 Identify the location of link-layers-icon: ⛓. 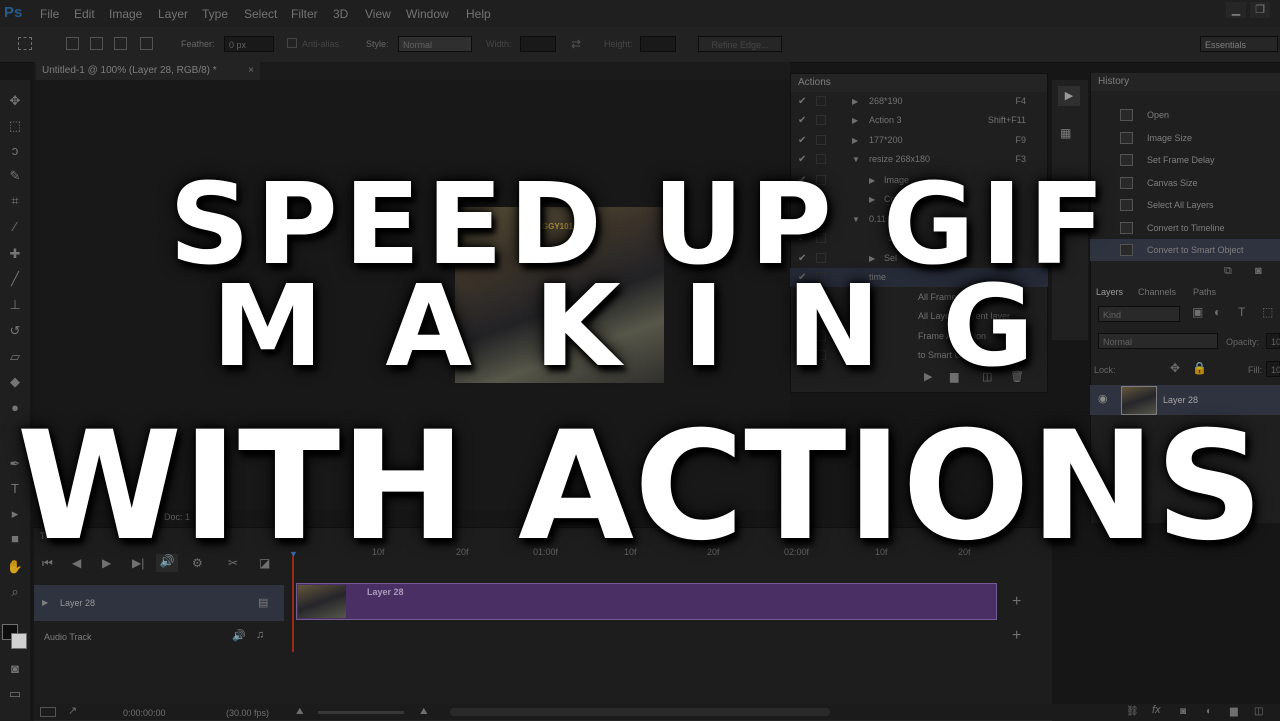
(1132, 711).